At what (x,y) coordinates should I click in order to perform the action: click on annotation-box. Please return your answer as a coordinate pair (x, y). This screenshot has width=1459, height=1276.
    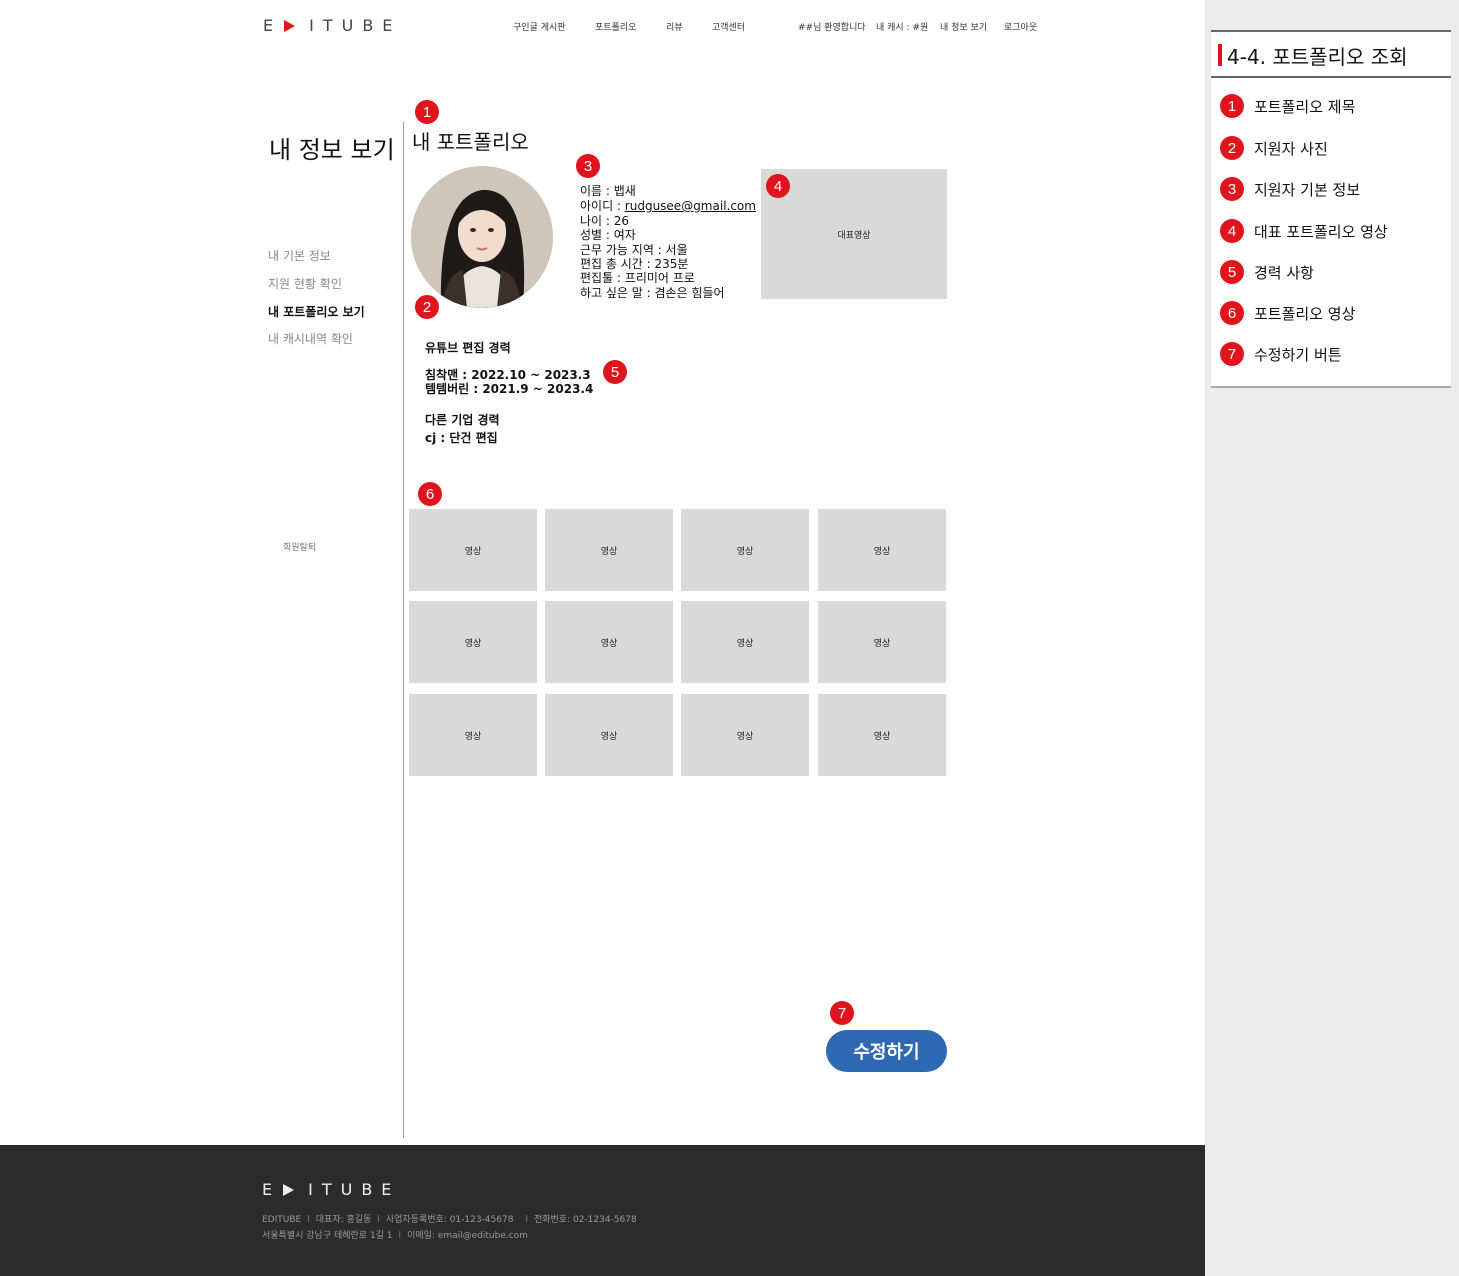
    Looking at the image, I should click on (1331, 209).